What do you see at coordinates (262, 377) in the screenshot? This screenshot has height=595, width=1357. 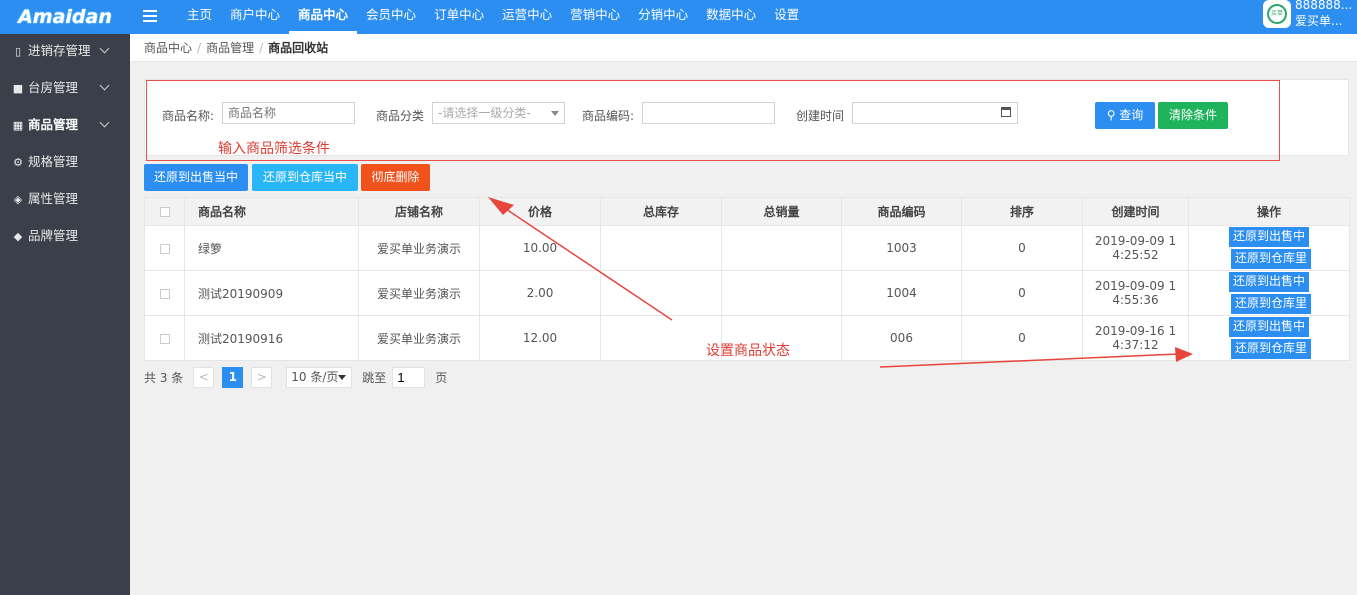 I see `next-page-button: >` at bounding box center [262, 377].